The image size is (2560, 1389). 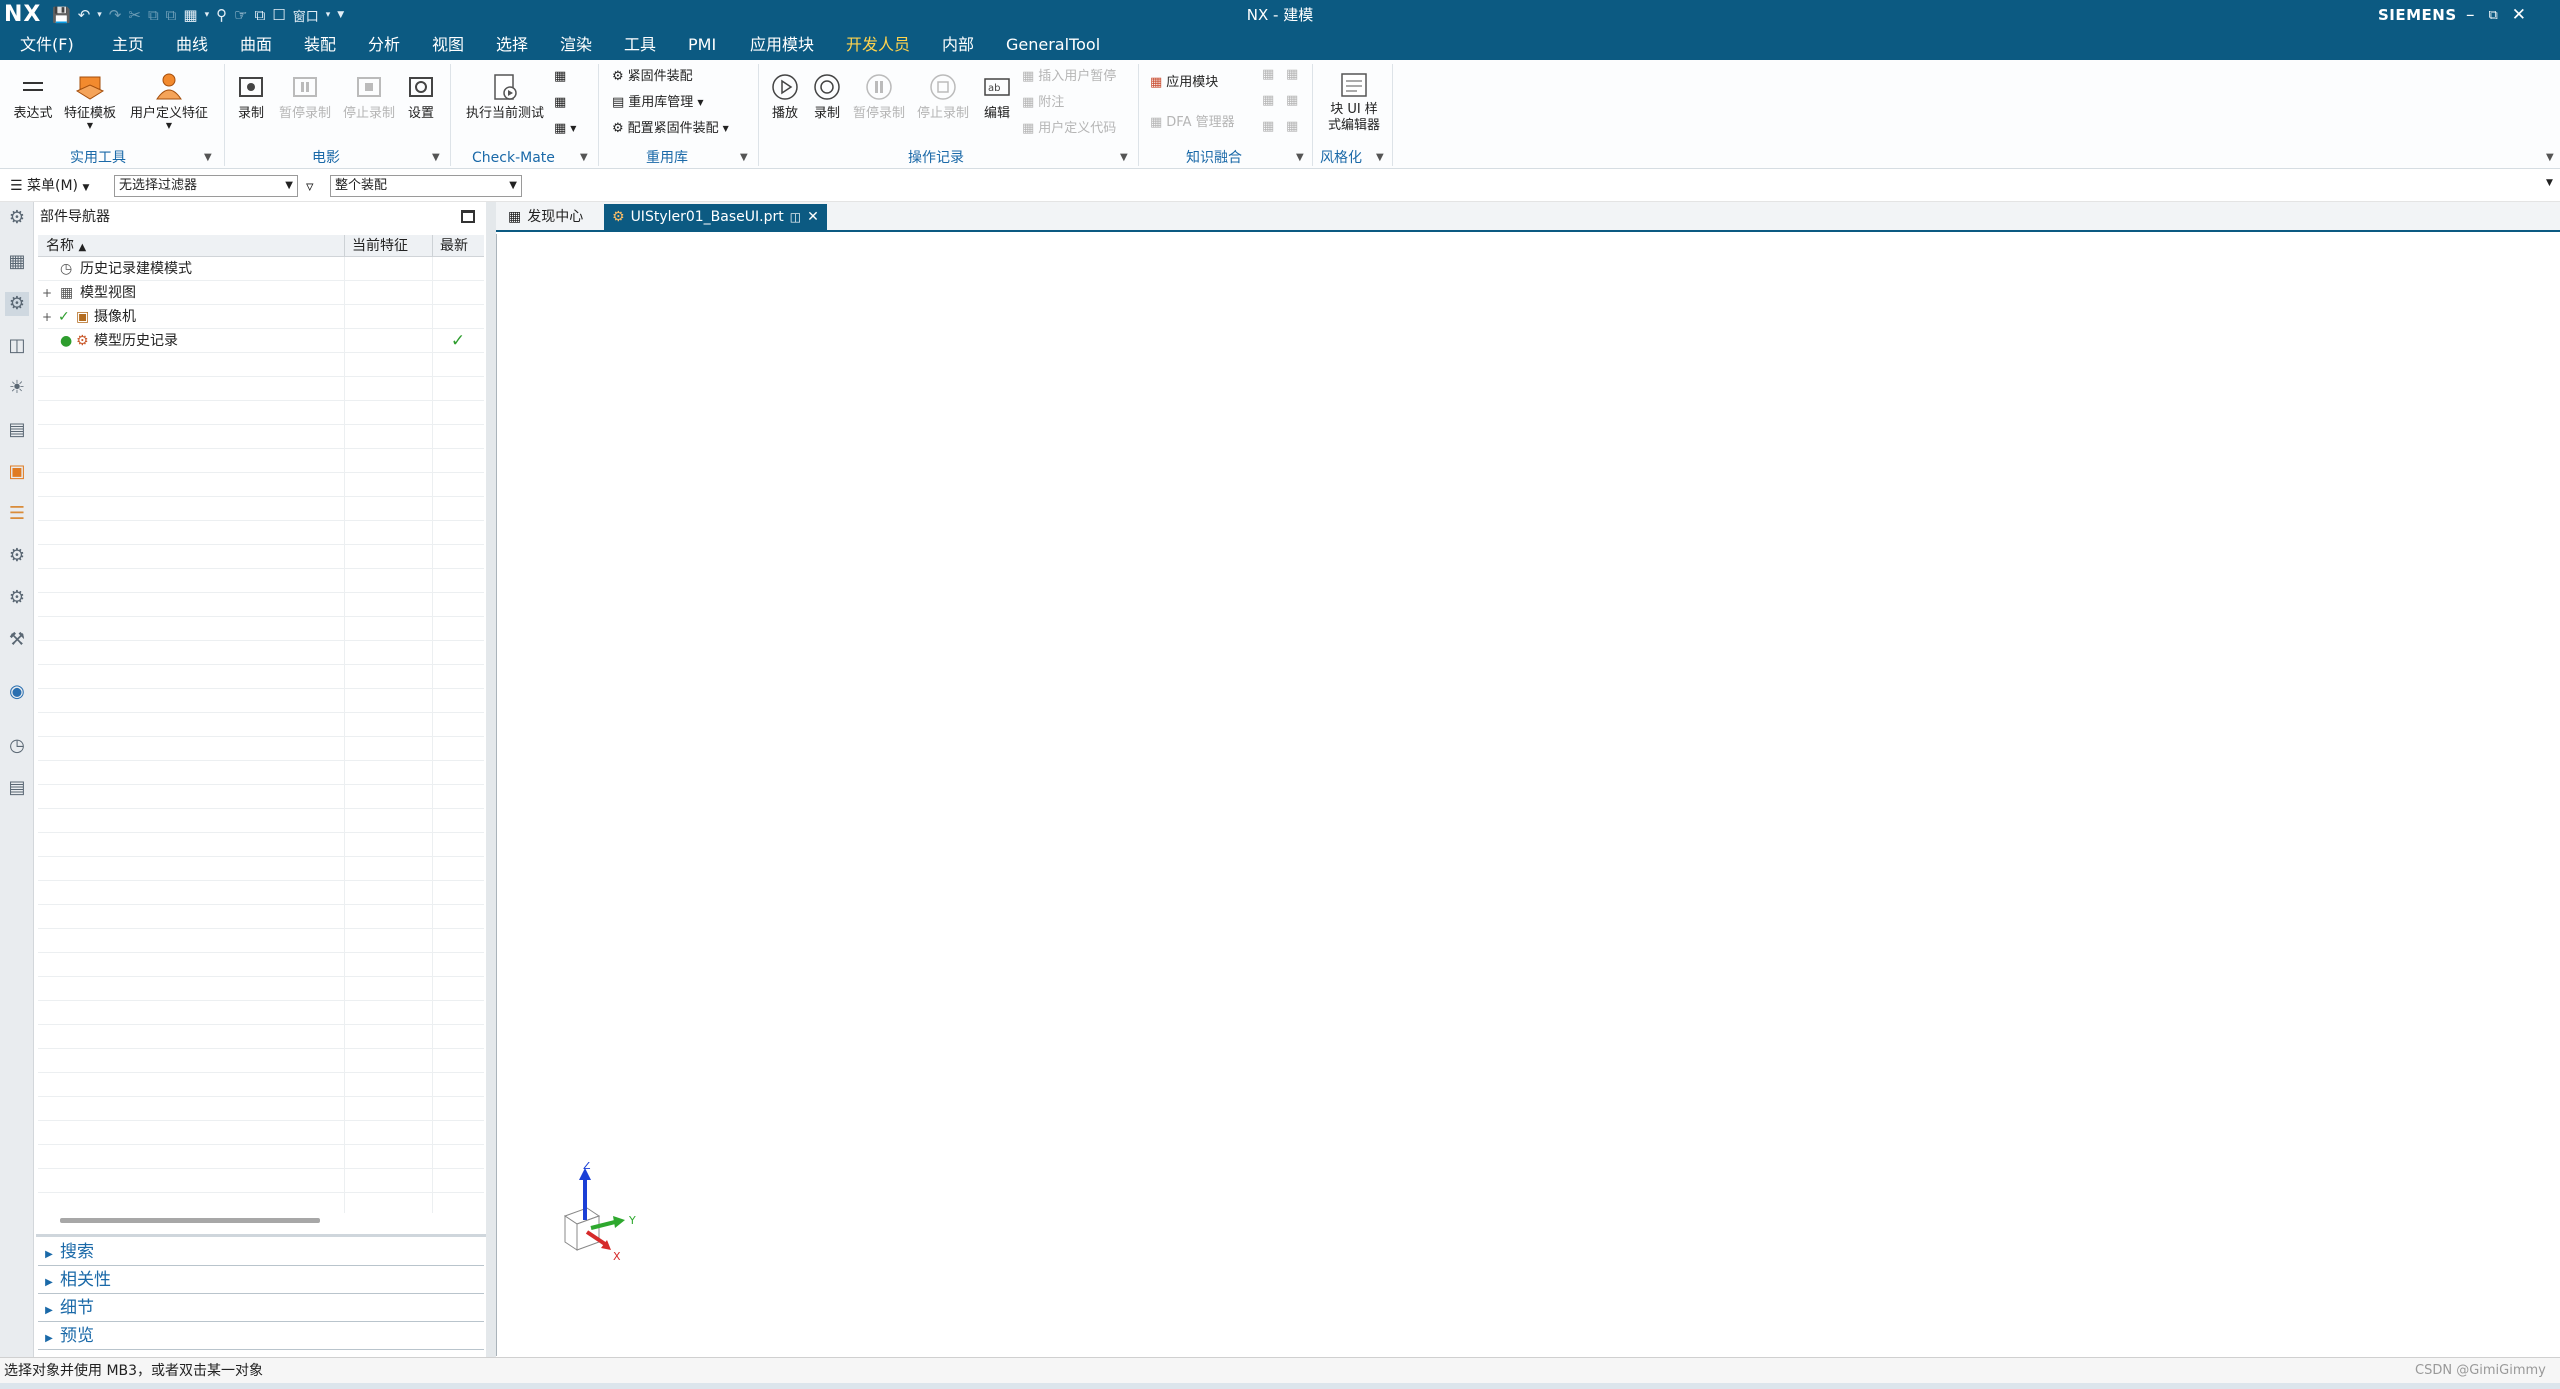 I want to click on block-ui-styler-button: 块 UI 样式编辑器, so click(x=1354, y=101).